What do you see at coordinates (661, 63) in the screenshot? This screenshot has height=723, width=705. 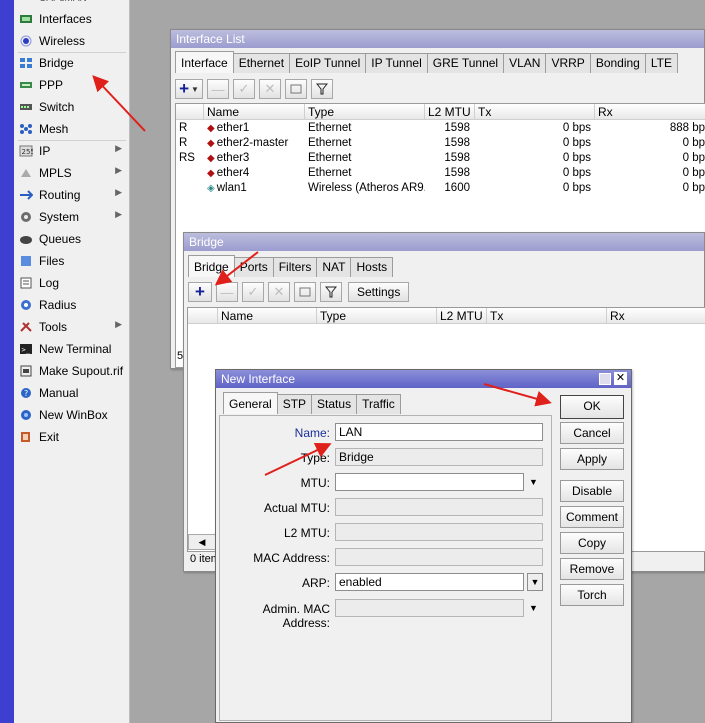 I see `tab-lte: LTE` at bounding box center [661, 63].